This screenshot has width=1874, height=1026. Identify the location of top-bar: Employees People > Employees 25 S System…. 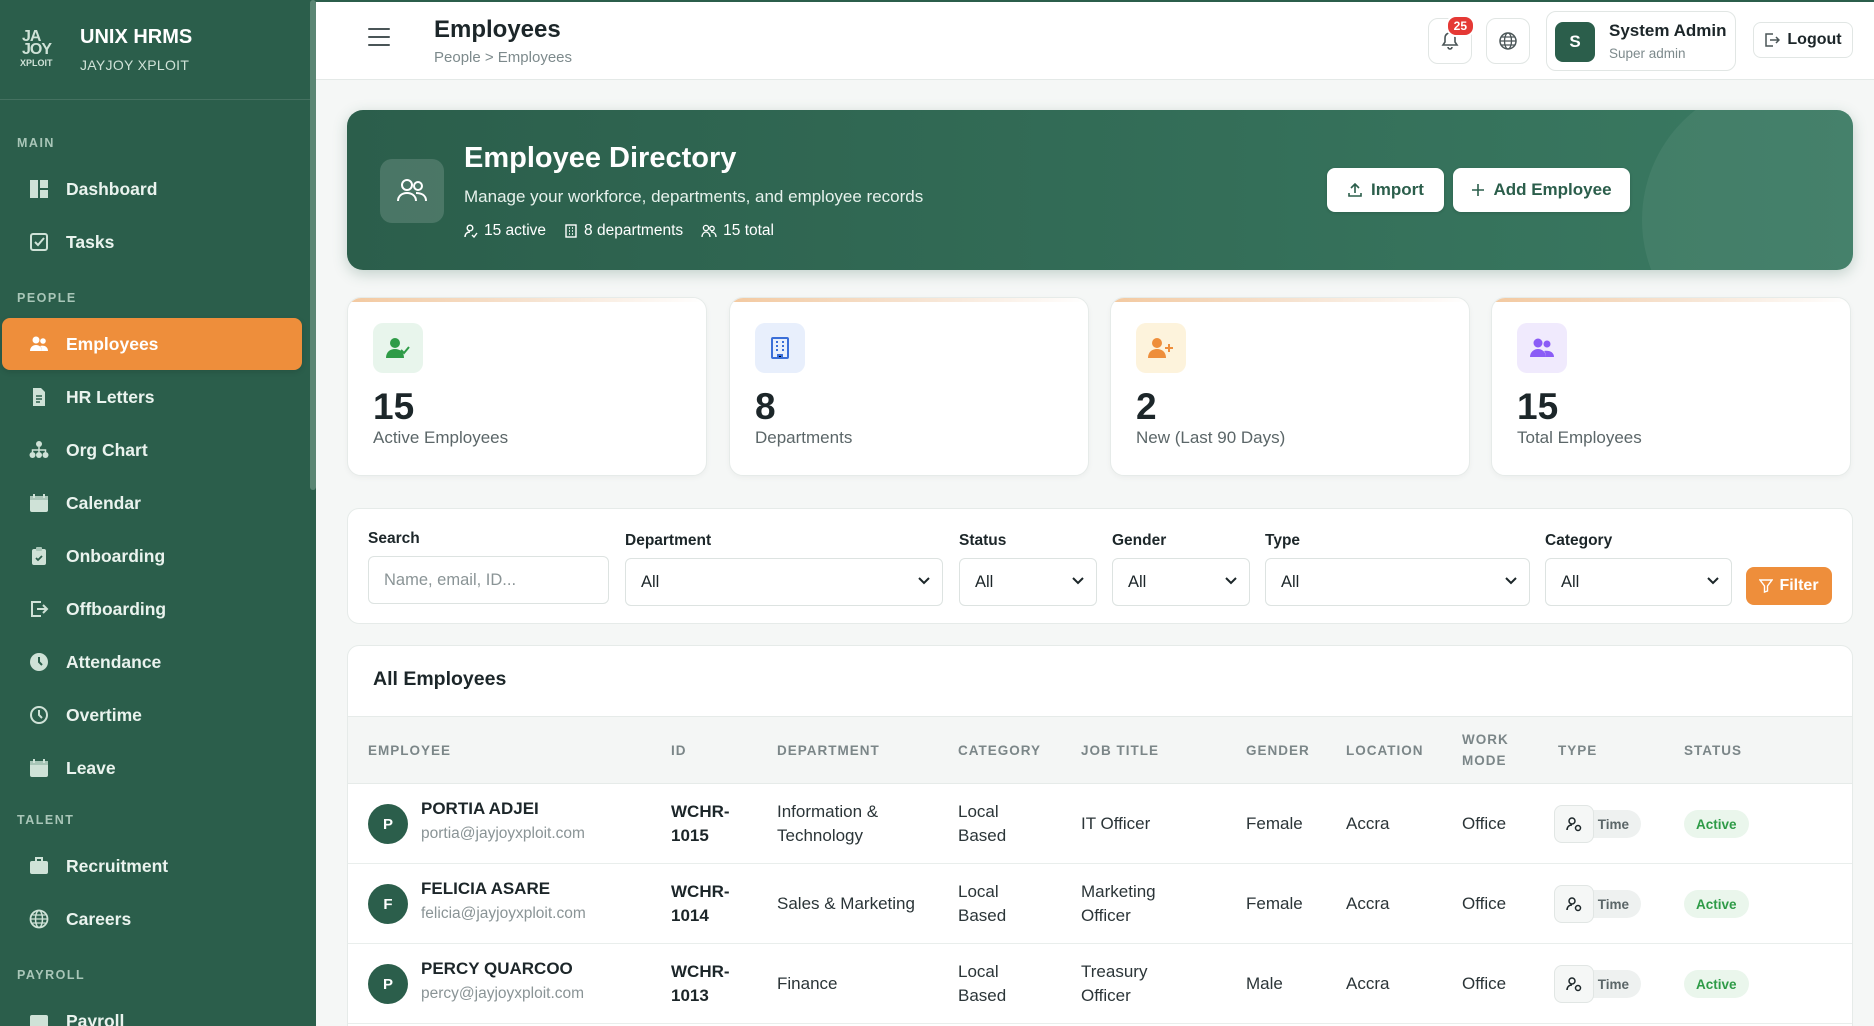
(1095, 40).